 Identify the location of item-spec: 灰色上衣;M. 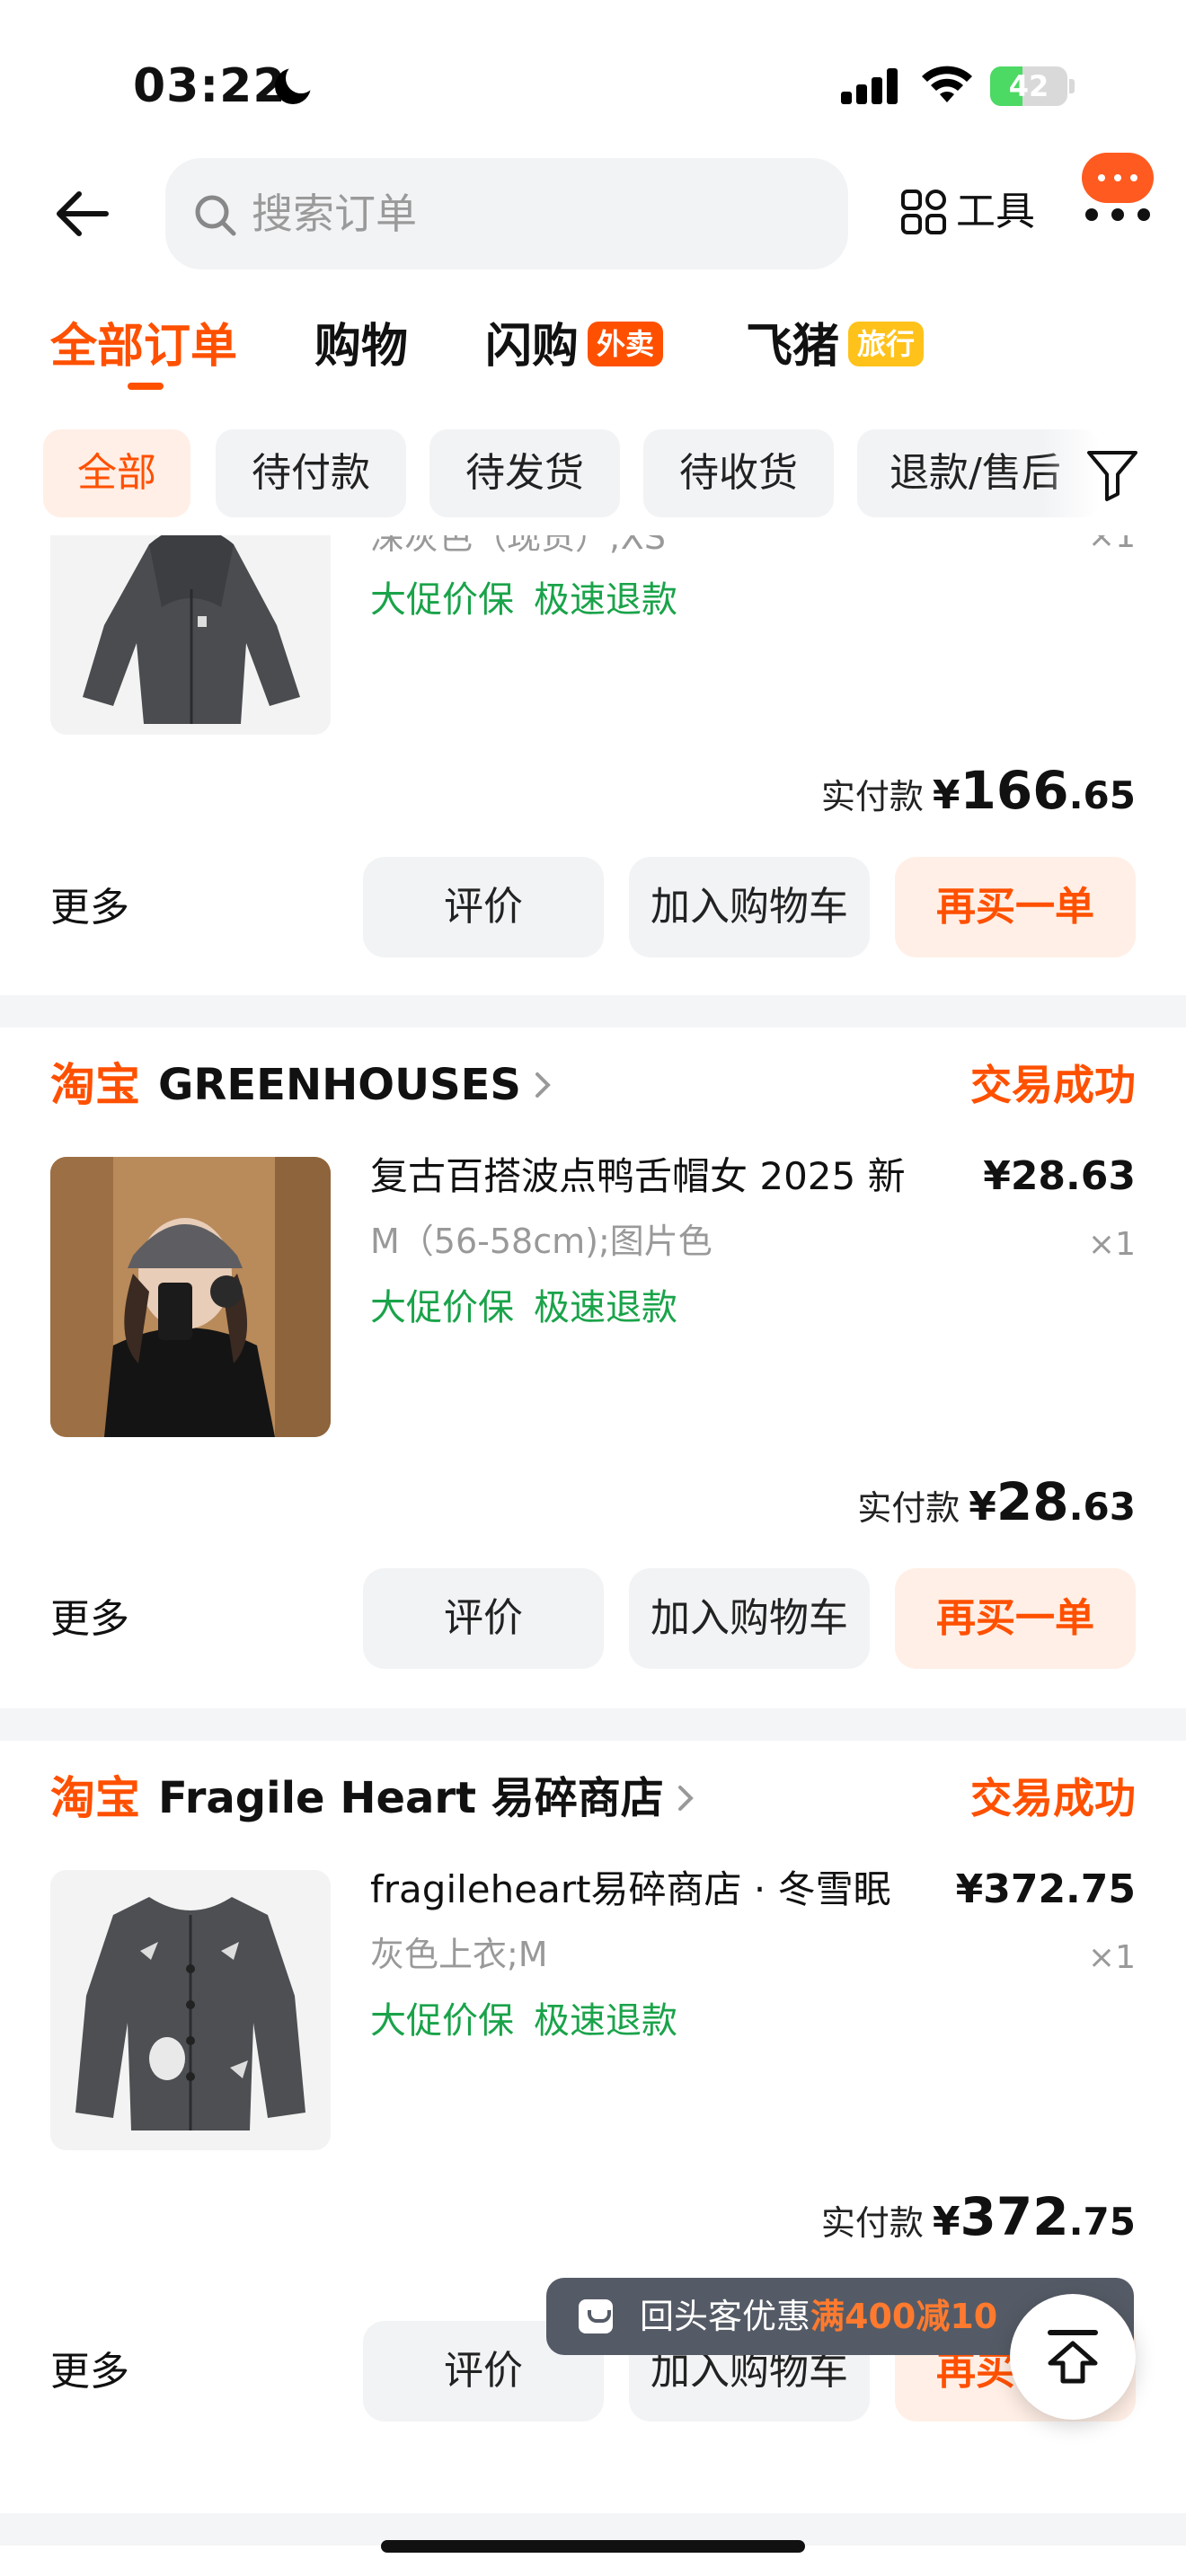
(459, 1954).